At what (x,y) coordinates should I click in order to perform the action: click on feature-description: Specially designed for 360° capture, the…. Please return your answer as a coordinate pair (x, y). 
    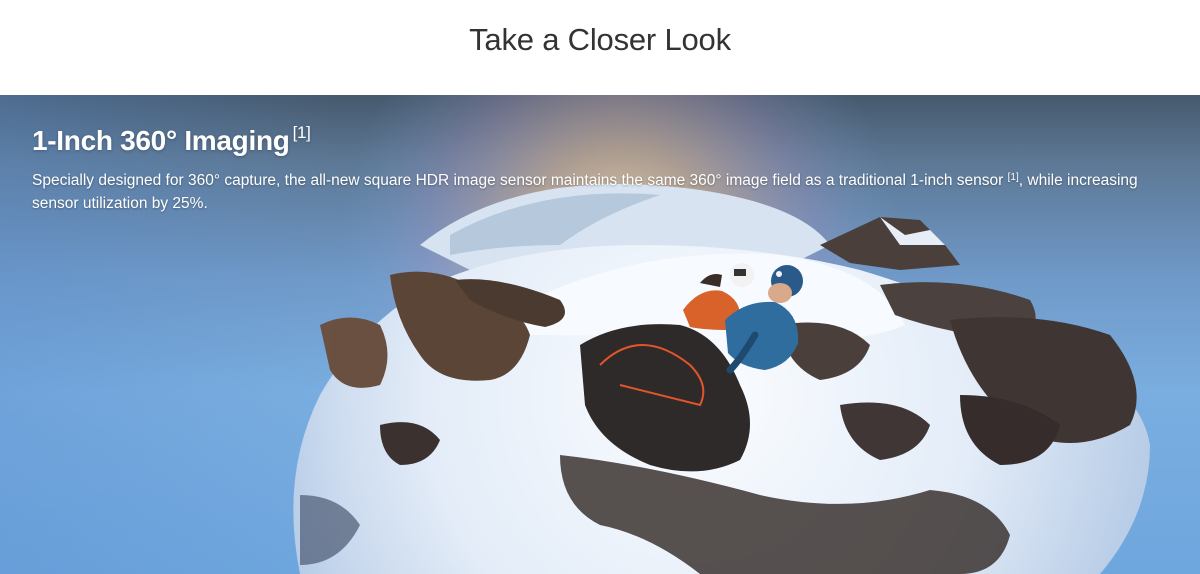
    Looking at the image, I should click on (592, 192).